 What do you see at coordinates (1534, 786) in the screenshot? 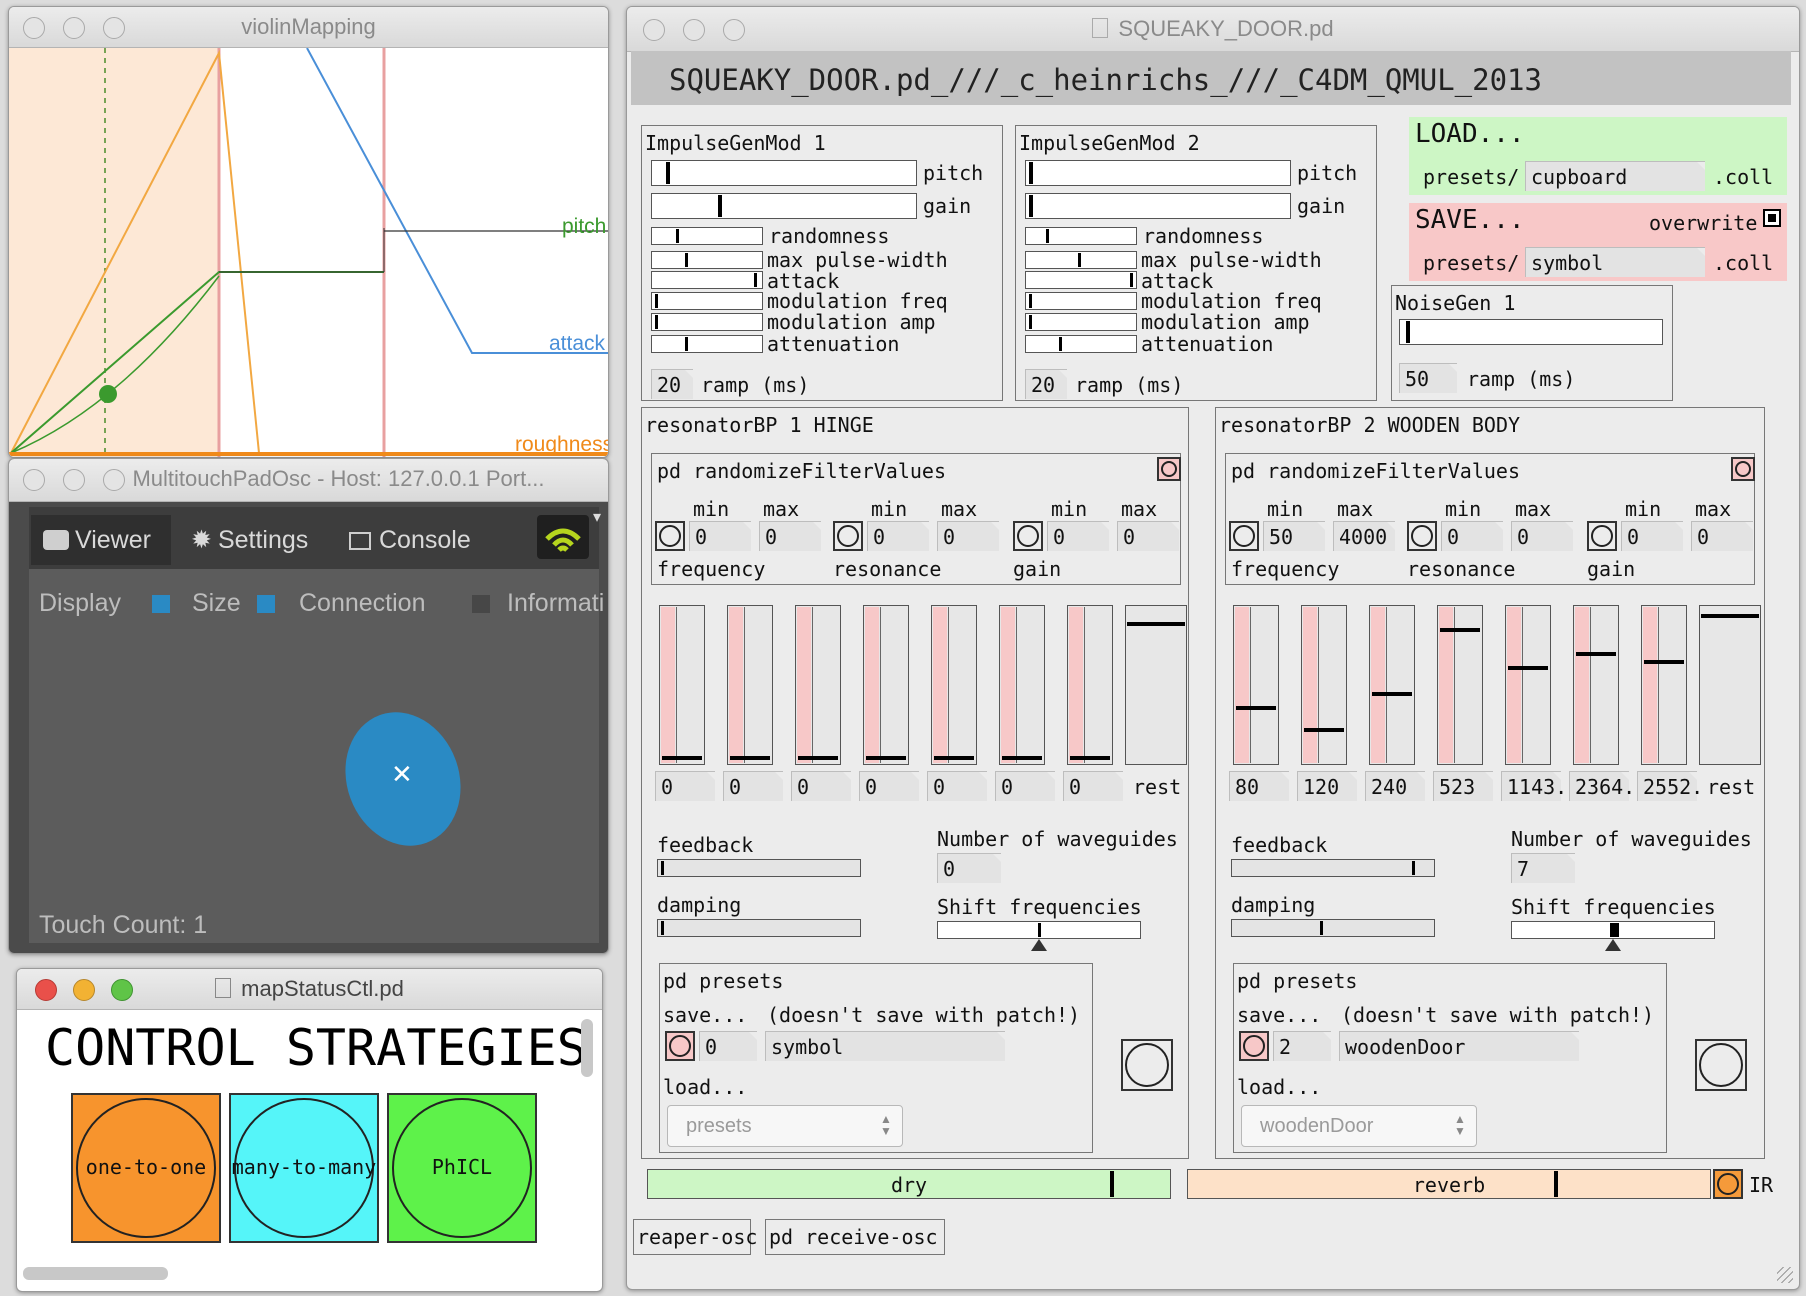
I see `filter-value: 1143.` at bounding box center [1534, 786].